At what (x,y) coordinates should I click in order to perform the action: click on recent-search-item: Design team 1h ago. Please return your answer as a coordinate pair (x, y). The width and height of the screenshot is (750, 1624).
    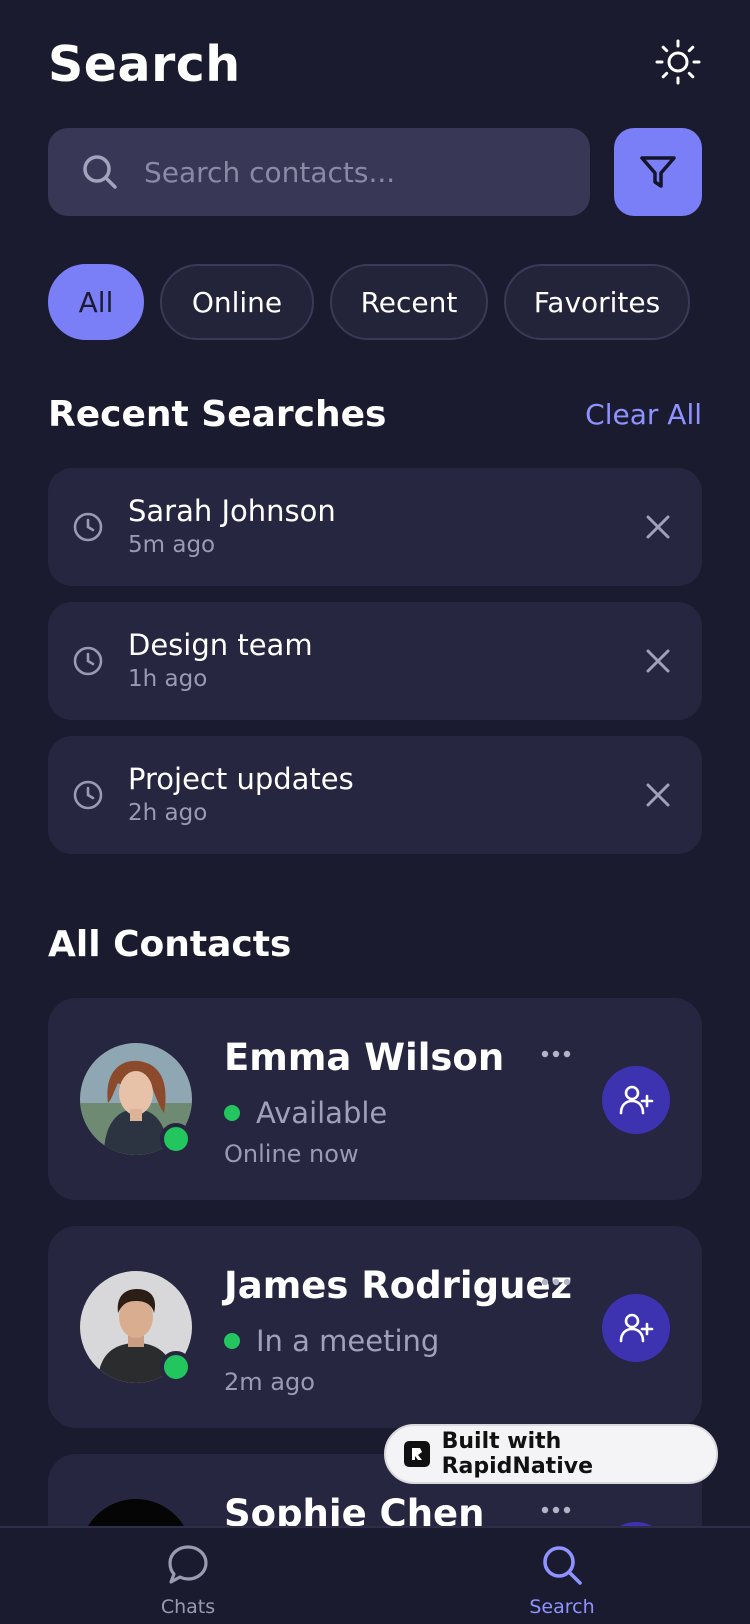
    Looking at the image, I should click on (375, 661).